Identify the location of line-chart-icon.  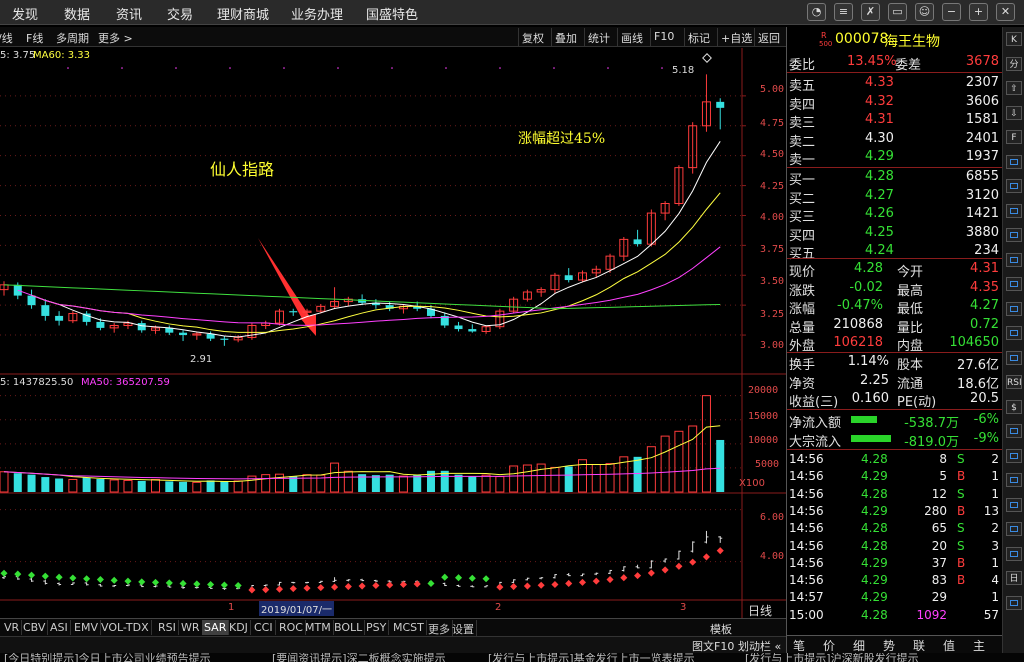
(1014, 259).